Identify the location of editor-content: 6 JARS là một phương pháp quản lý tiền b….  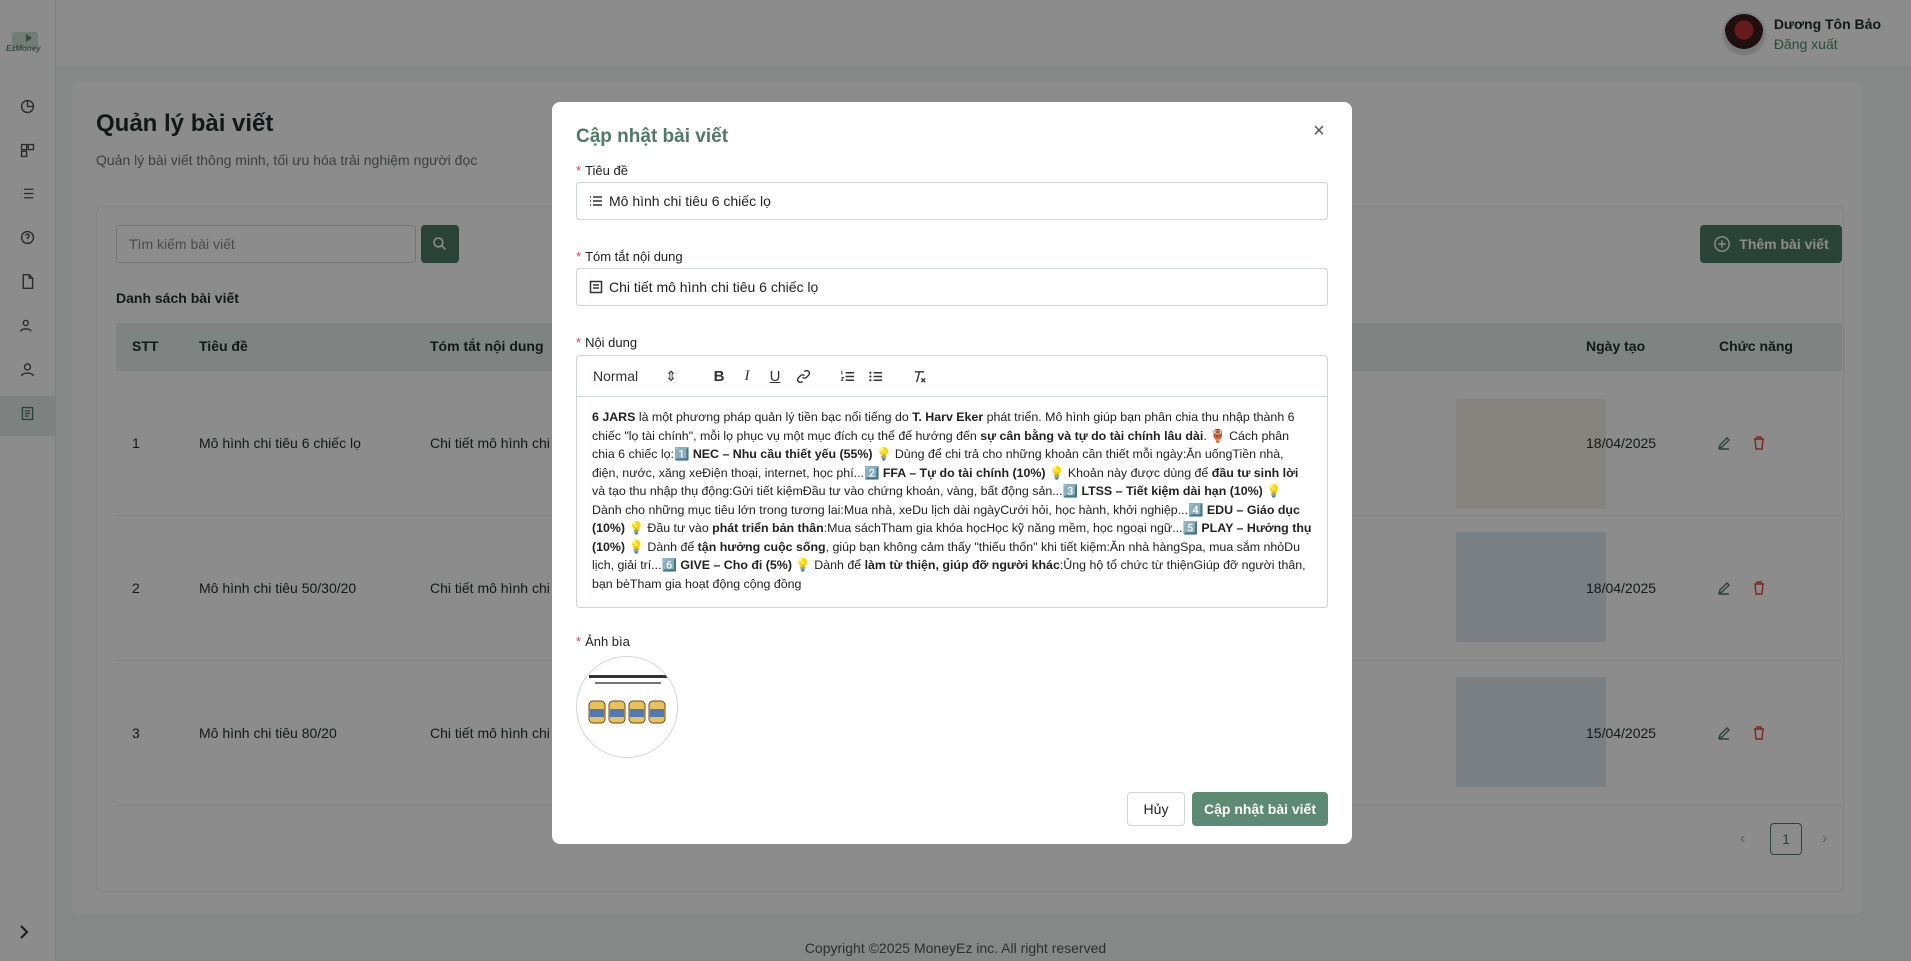
(952, 502).